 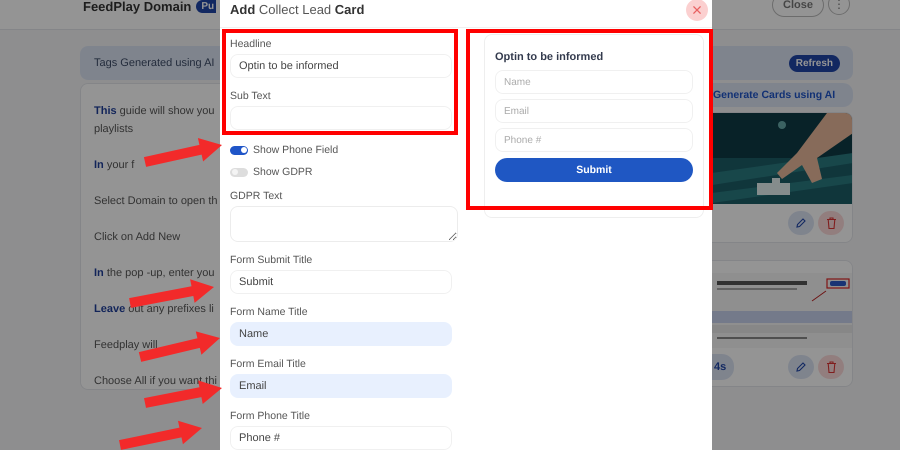 I want to click on submit-button: Submit, so click(x=594, y=170).